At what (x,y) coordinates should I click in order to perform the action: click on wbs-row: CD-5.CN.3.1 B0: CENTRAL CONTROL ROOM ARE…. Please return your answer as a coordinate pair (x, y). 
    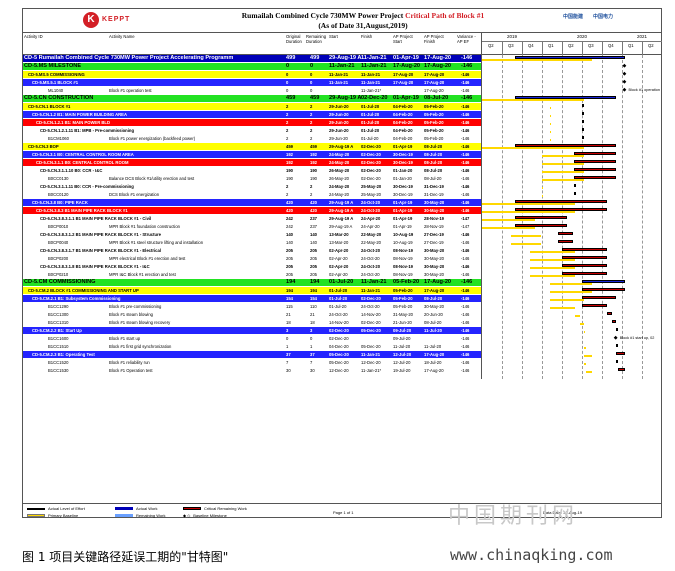
    Looking at the image, I should click on (252, 154).